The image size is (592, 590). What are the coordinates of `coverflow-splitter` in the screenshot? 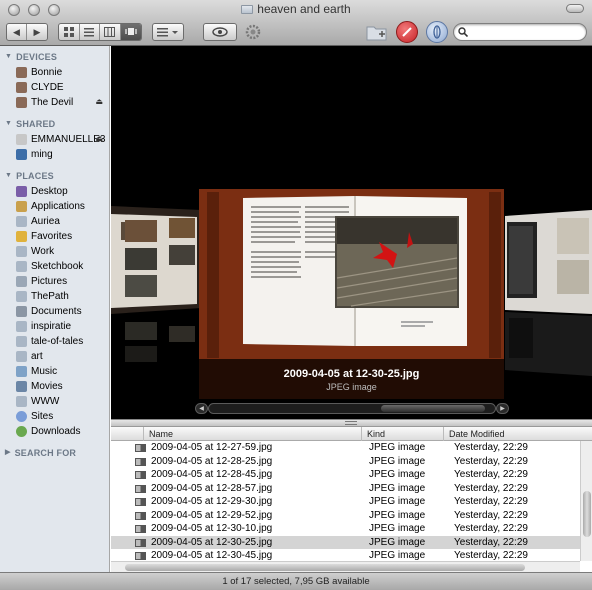 It's located at (351, 423).